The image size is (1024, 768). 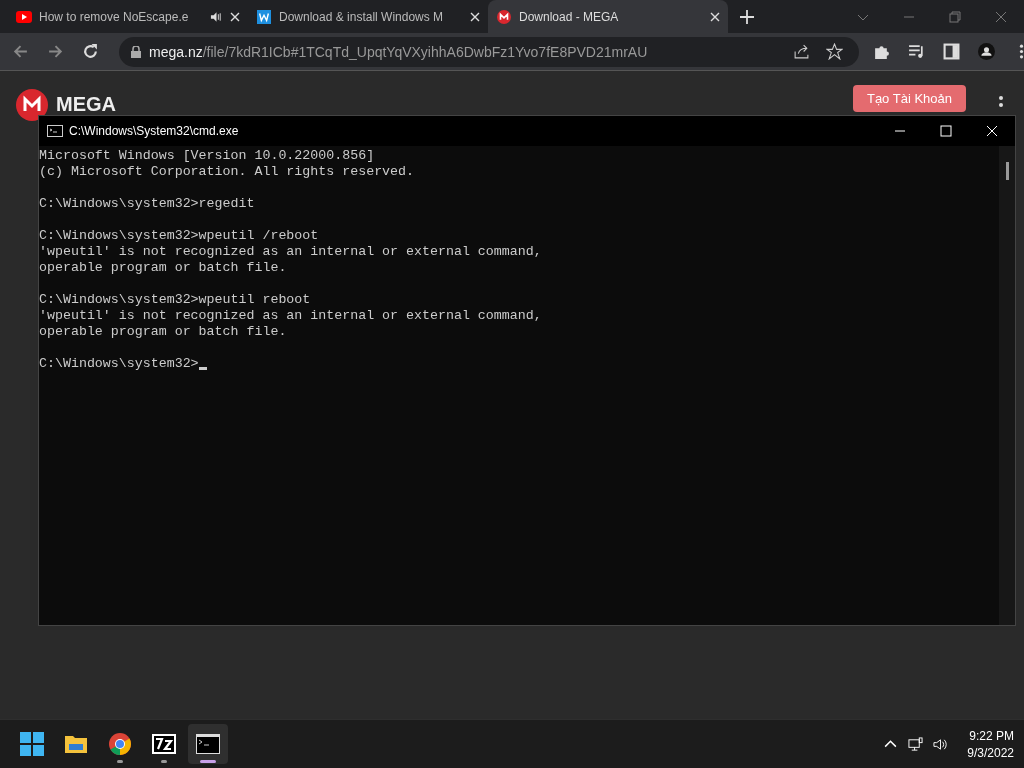 I want to click on console-line: (c) Microsoft Corporation. All rights reserved., so click(x=227, y=172).